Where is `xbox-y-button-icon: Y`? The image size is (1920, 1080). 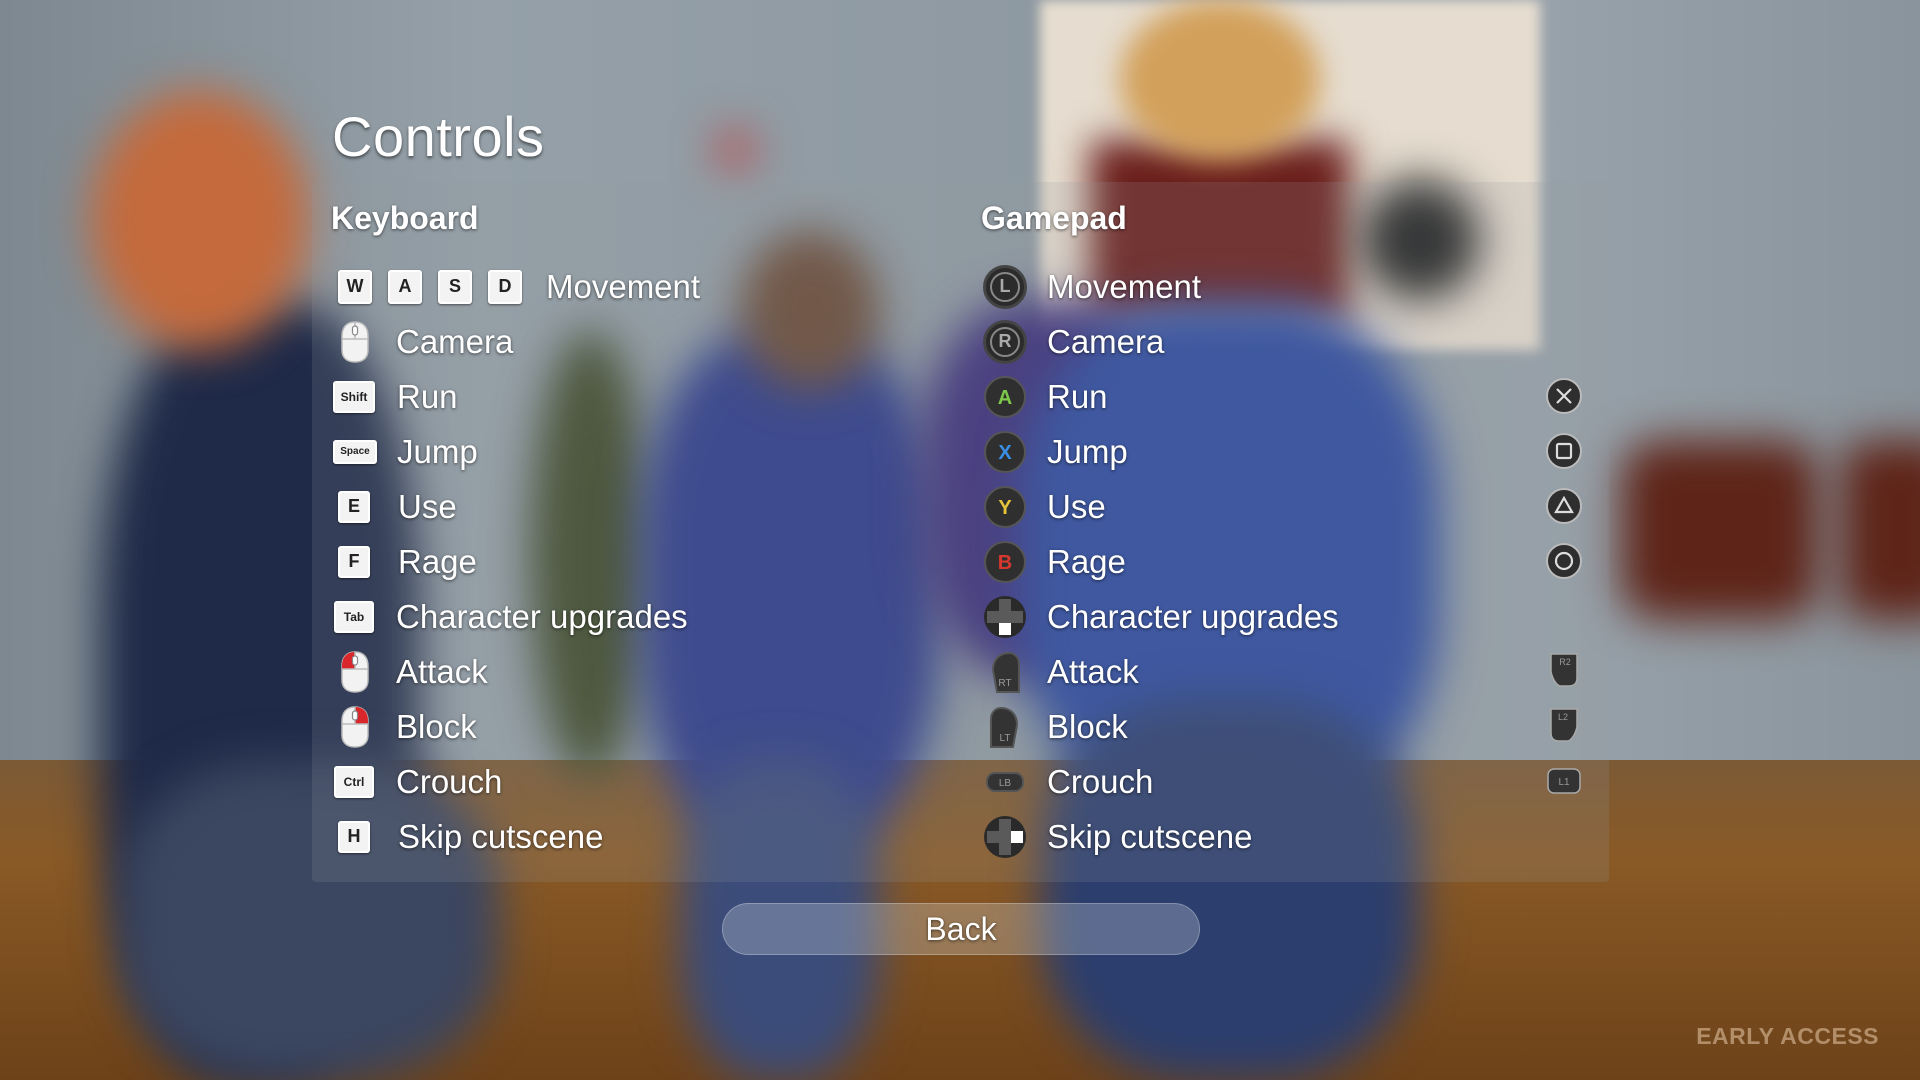 xbox-y-button-icon: Y is located at coordinates (1005, 507).